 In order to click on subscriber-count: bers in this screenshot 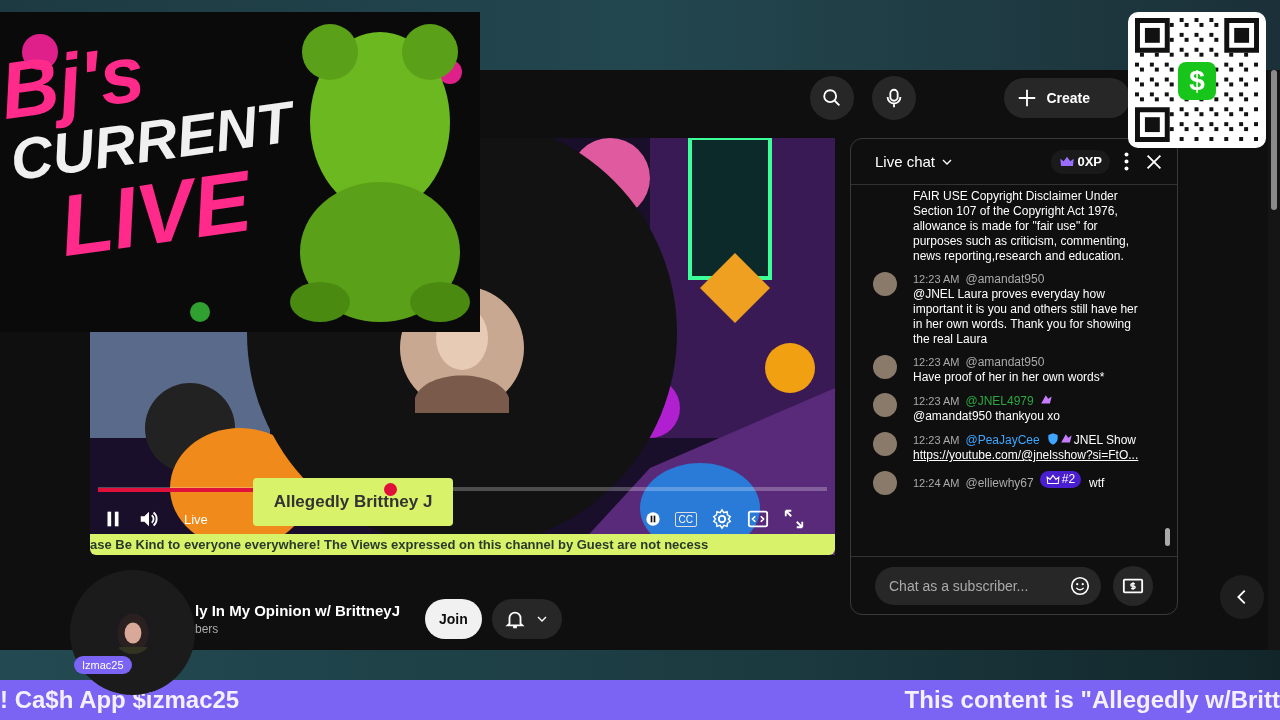, I will do `click(207, 629)`.